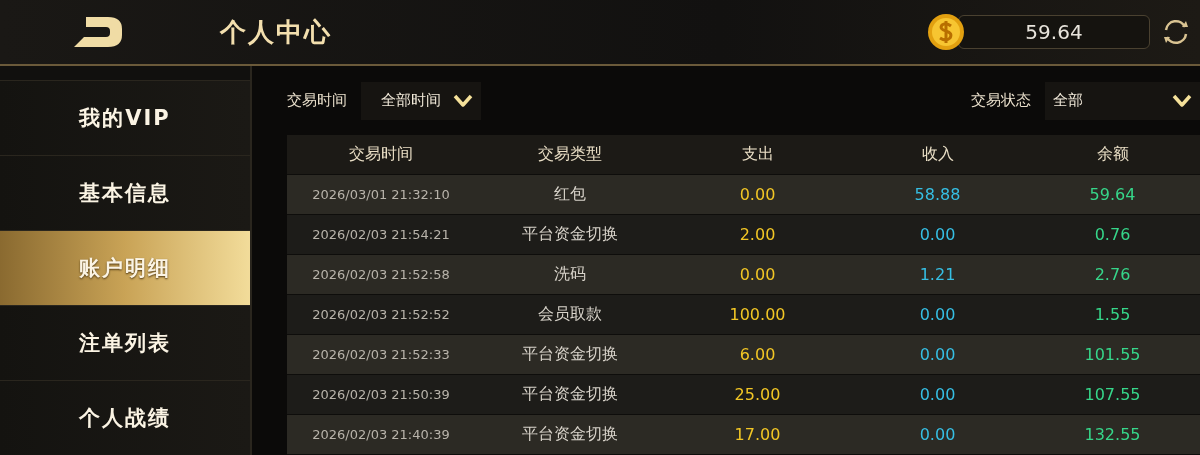 The height and width of the screenshot is (455, 1200). Describe the element at coordinates (381, 194) in the screenshot. I see `table-cell-text: 2026/03/01 21:32:10` at that location.